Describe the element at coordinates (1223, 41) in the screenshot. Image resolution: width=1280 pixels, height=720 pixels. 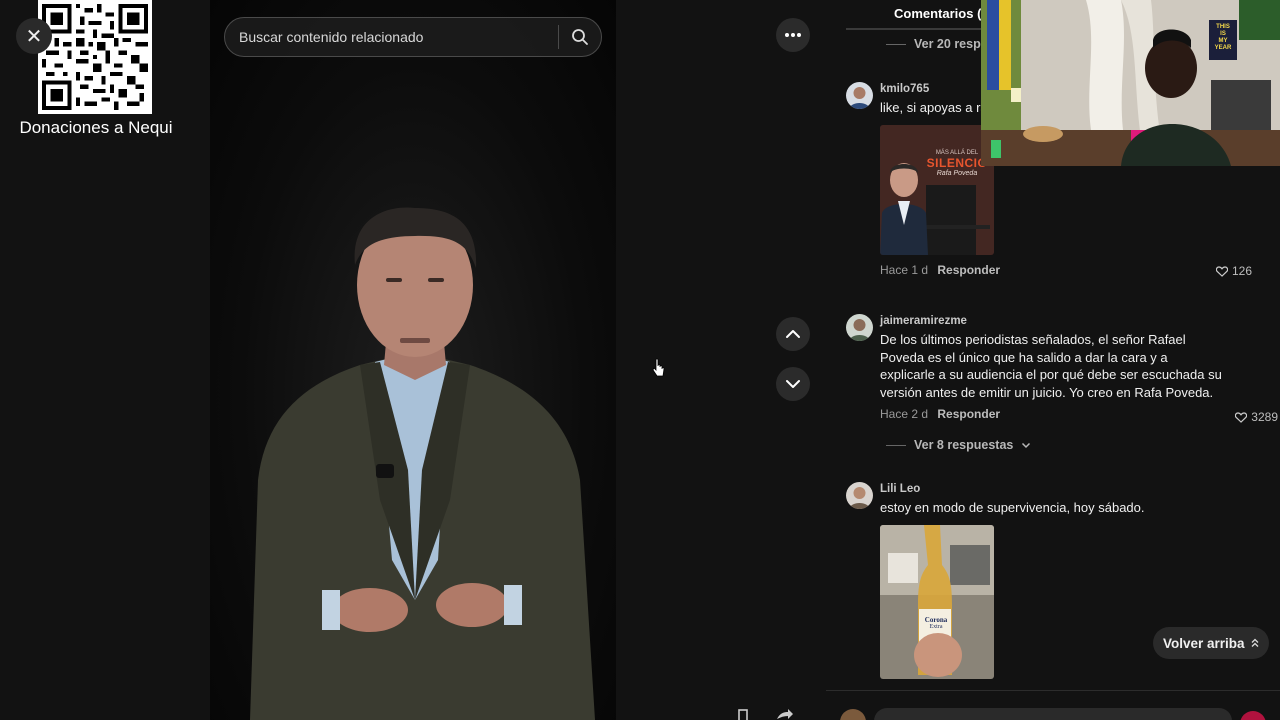
I see `sign-text: MY` at that location.